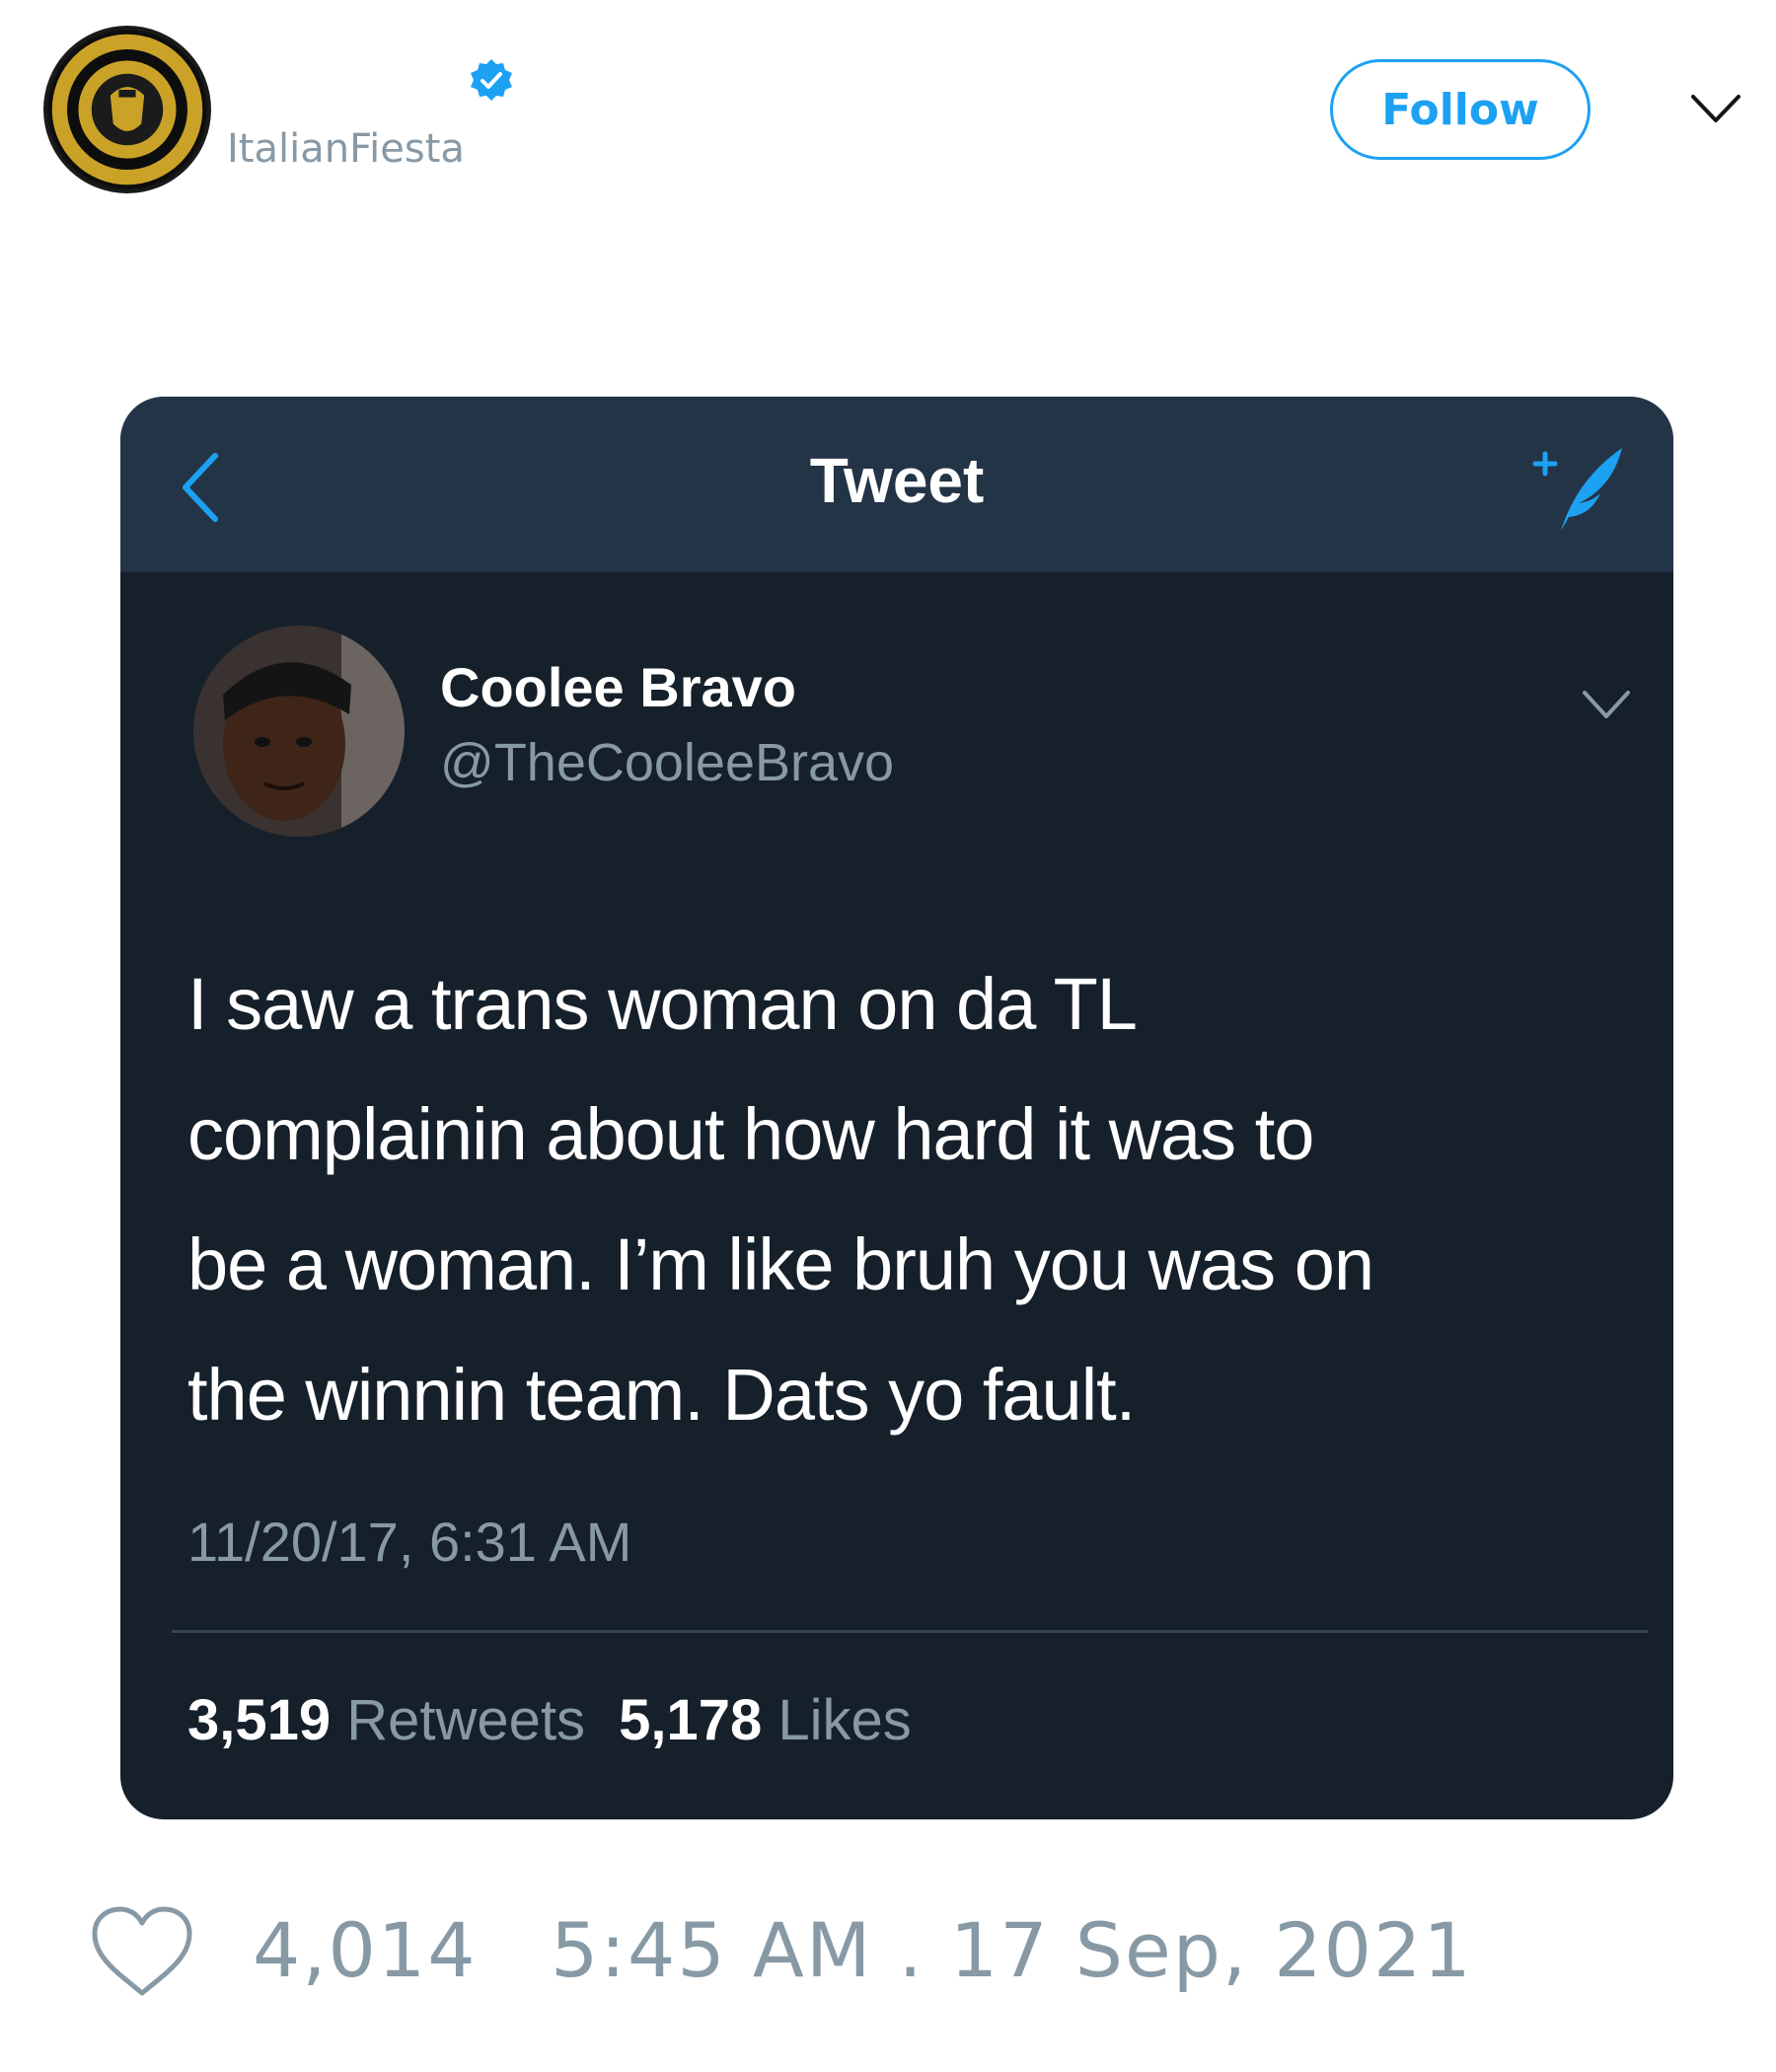 The image size is (1776, 2072). What do you see at coordinates (897, 481) in the screenshot?
I see `embedded-title: Tweet` at bounding box center [897, 481].